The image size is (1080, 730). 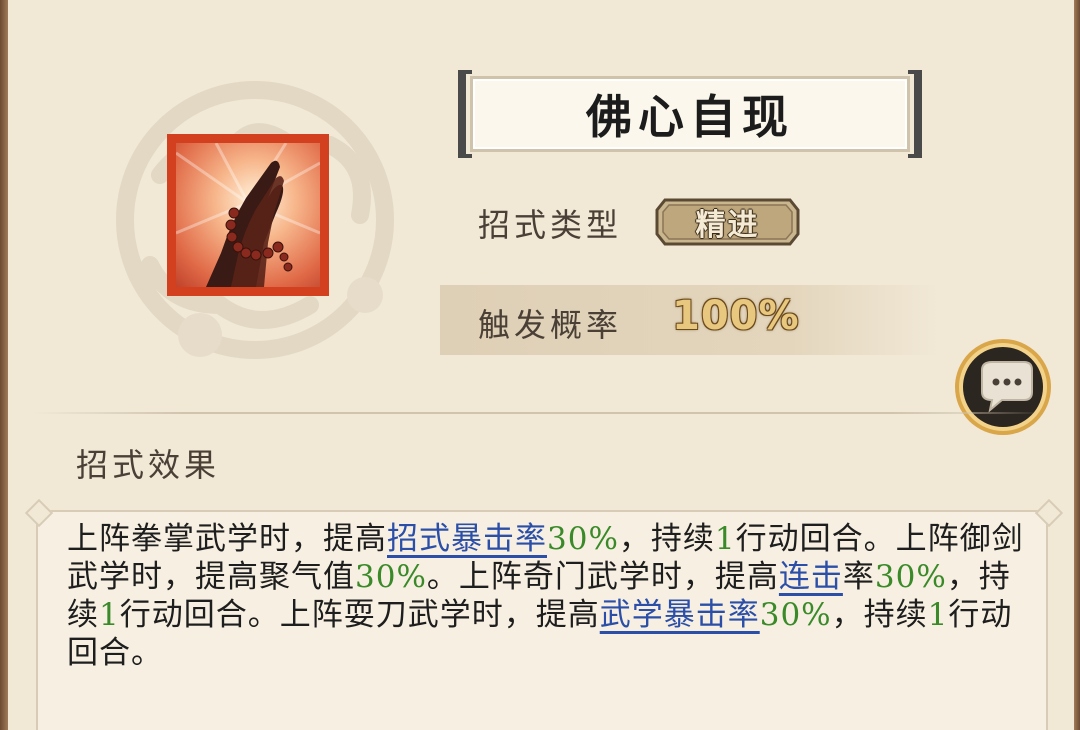 I want to click on praying-hands-with-beads-icon, so click(x=248, y=215).